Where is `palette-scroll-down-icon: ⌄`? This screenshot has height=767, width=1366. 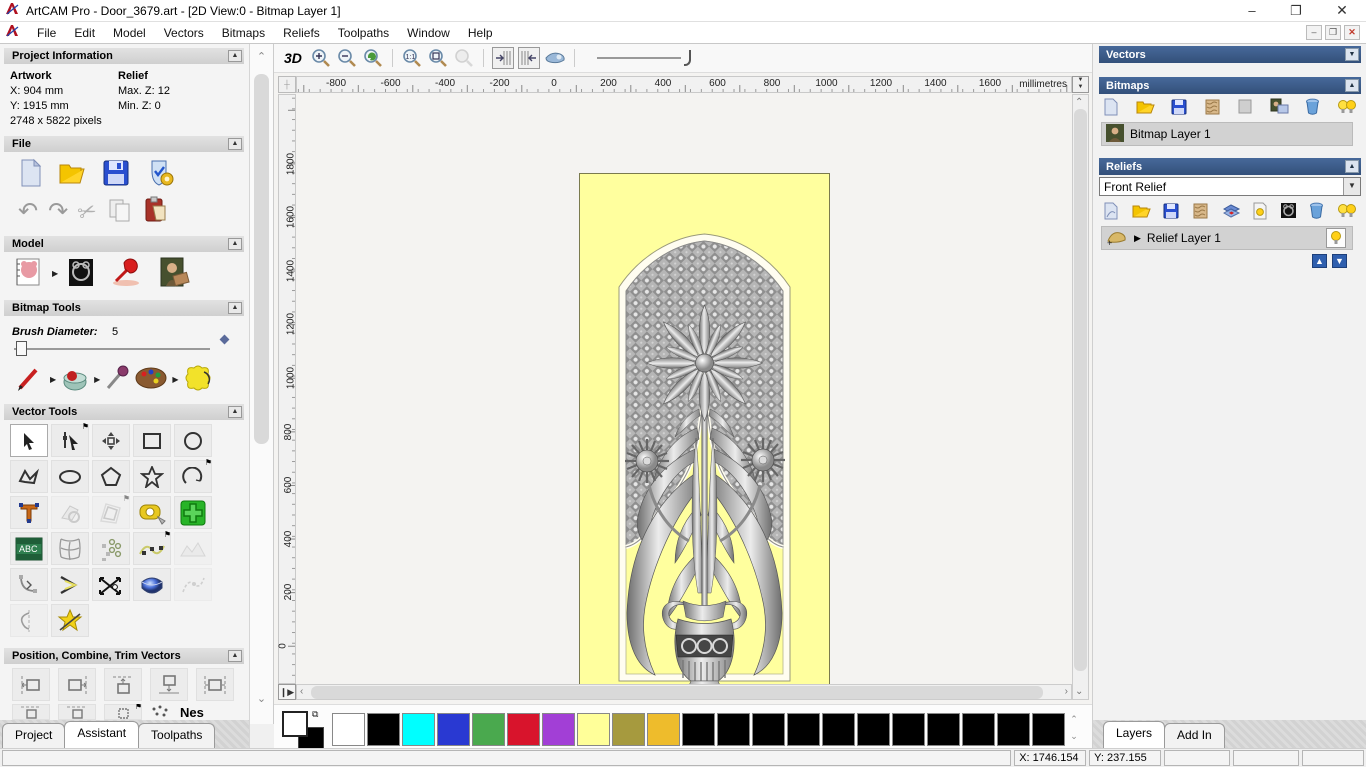
palette-scroll-down-icon: ⌄ is located at coordinates (1074, 736).